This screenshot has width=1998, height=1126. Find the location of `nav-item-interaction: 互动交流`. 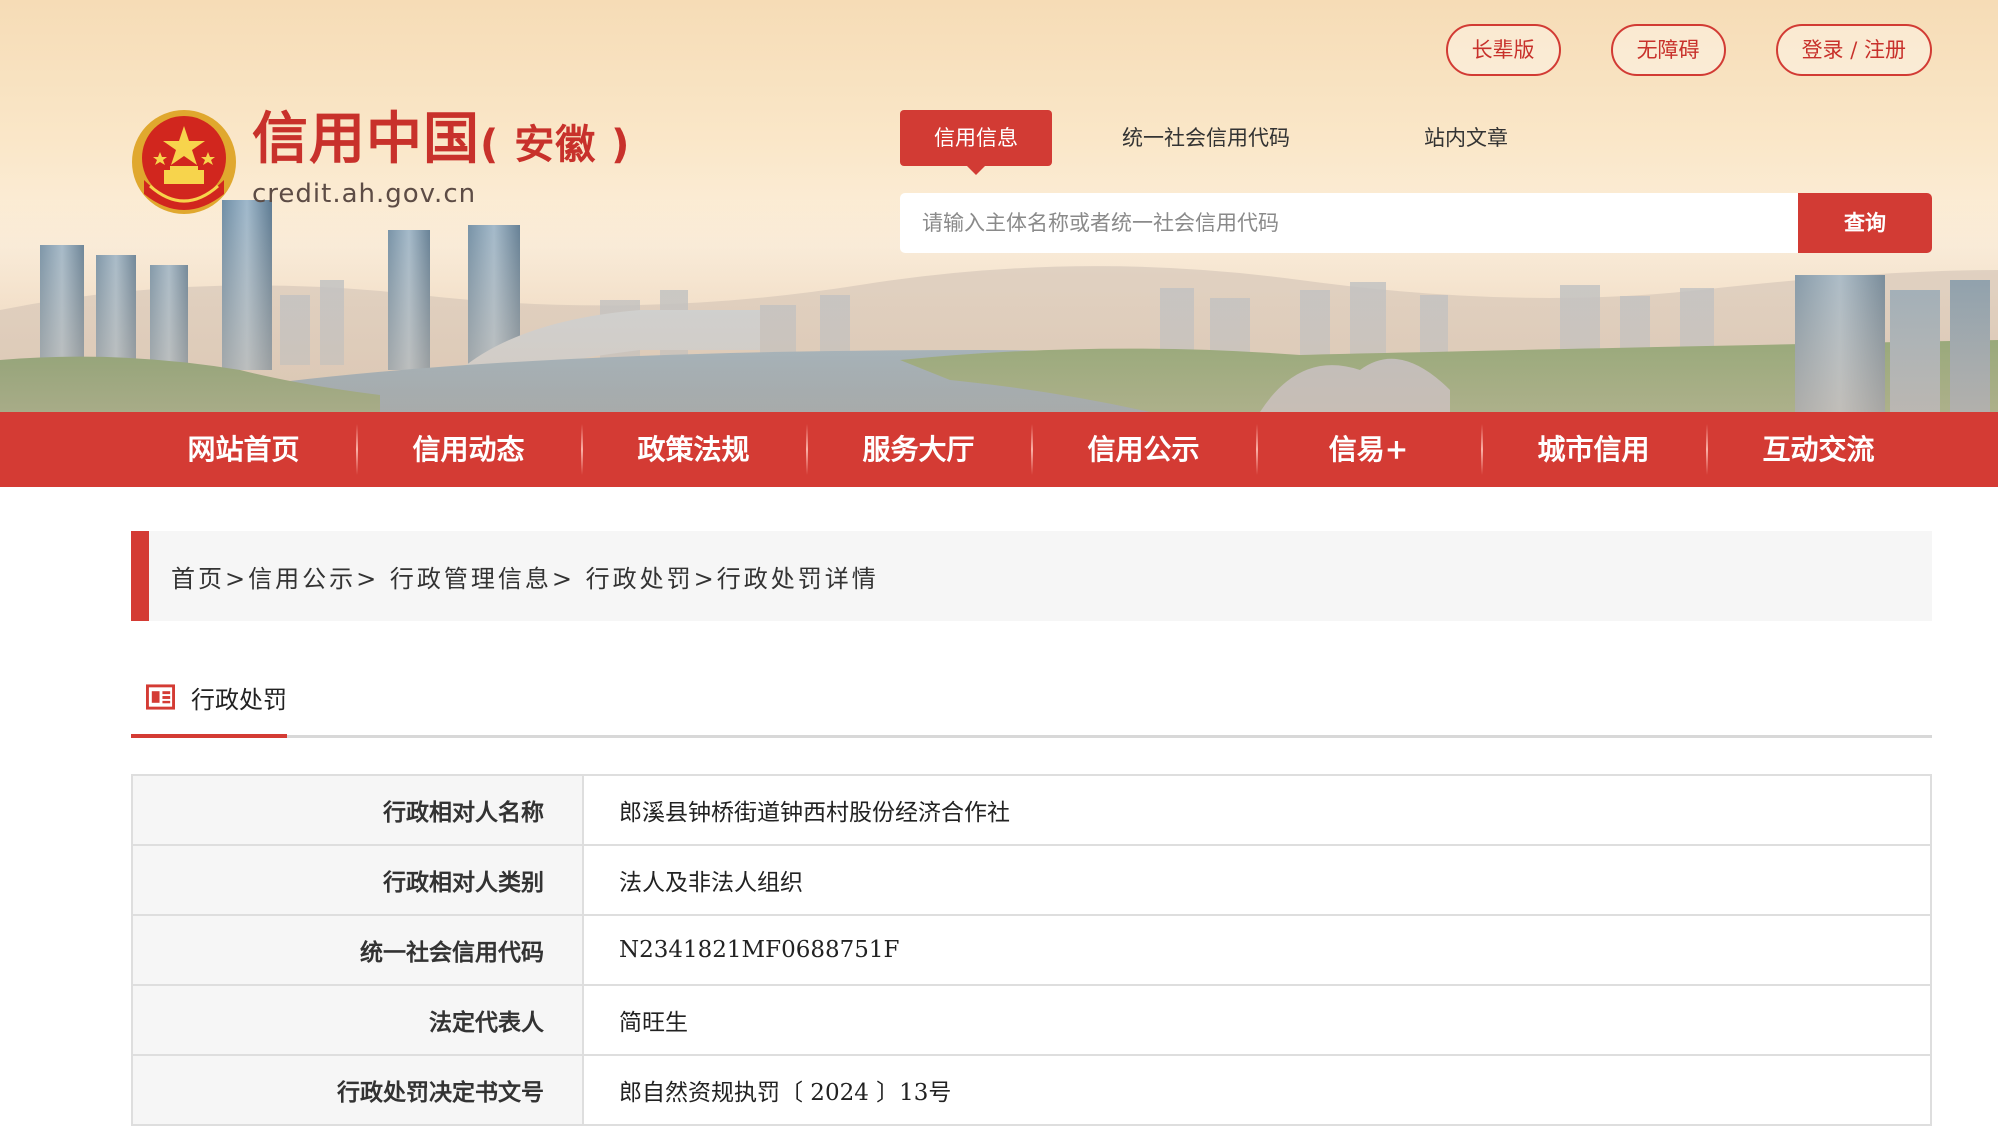

nav-item-interaction: 互动交流 is located at coordinates (1818, 449).